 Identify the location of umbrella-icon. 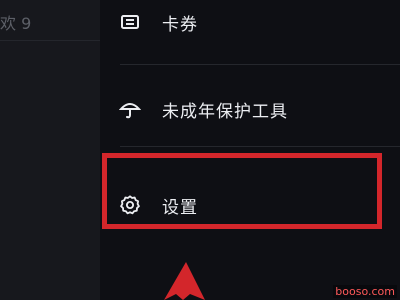
(130, 109).